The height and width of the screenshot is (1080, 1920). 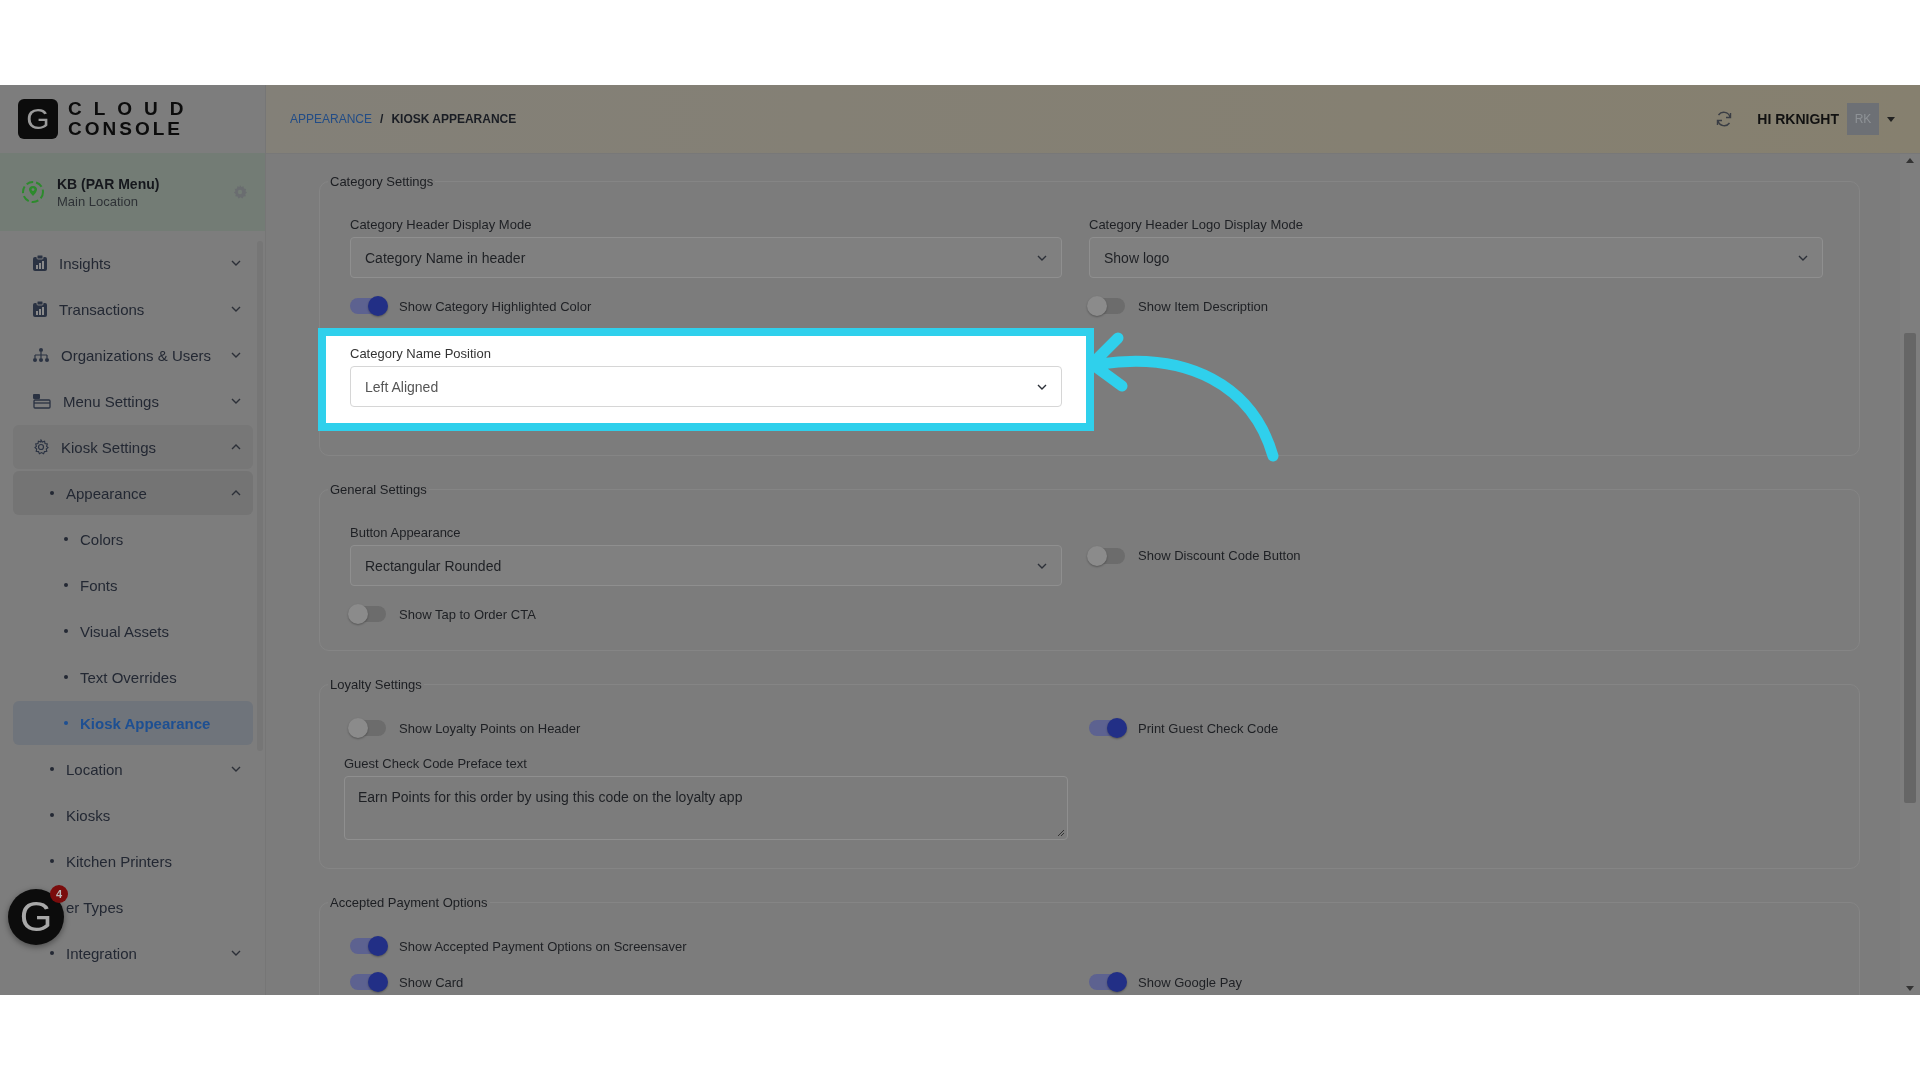 I want to click on resize-grip-icon, so click(x=1061, y=833).